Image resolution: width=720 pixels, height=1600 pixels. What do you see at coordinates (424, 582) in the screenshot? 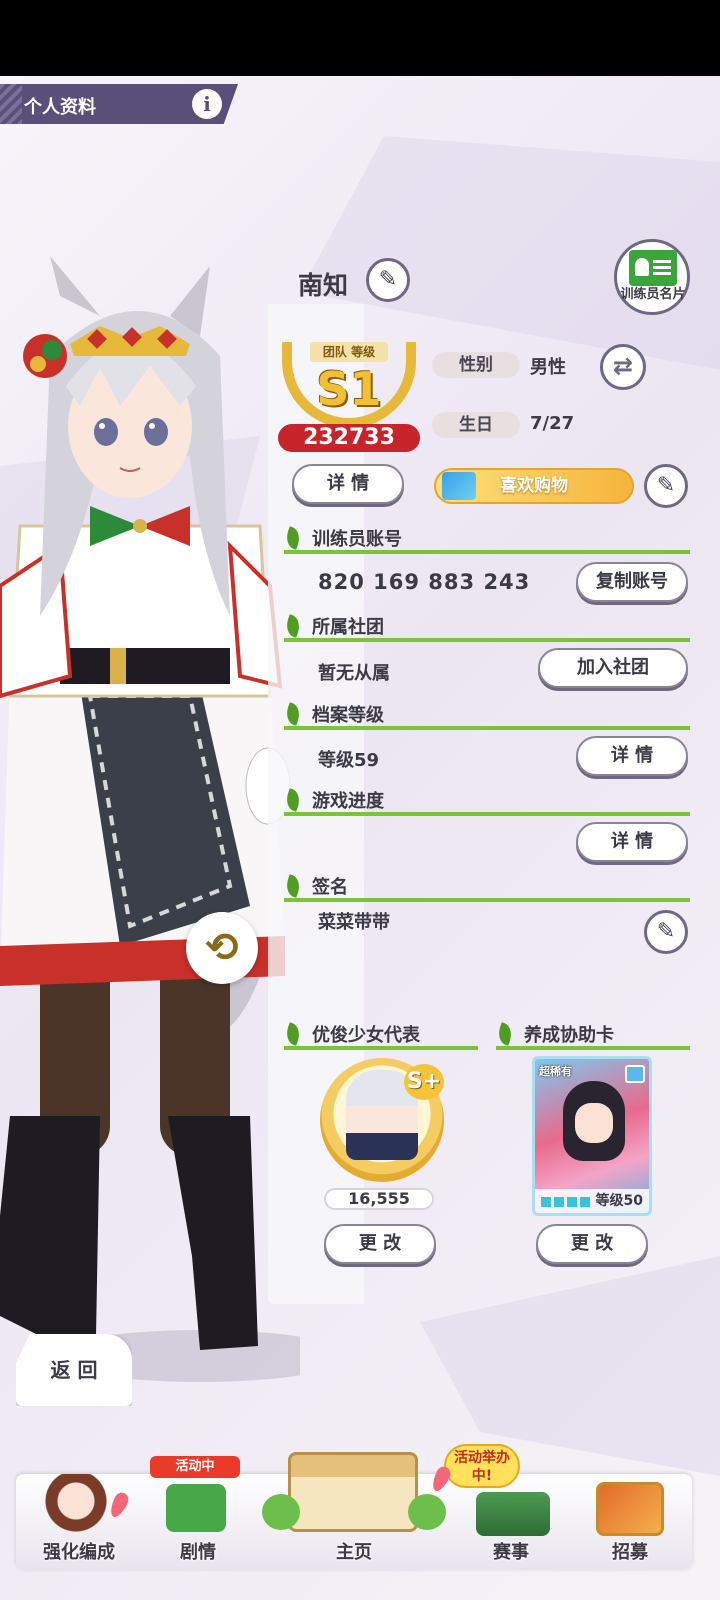
I see `account-number: 820 169 883 243` at bounding box center [424, 582].